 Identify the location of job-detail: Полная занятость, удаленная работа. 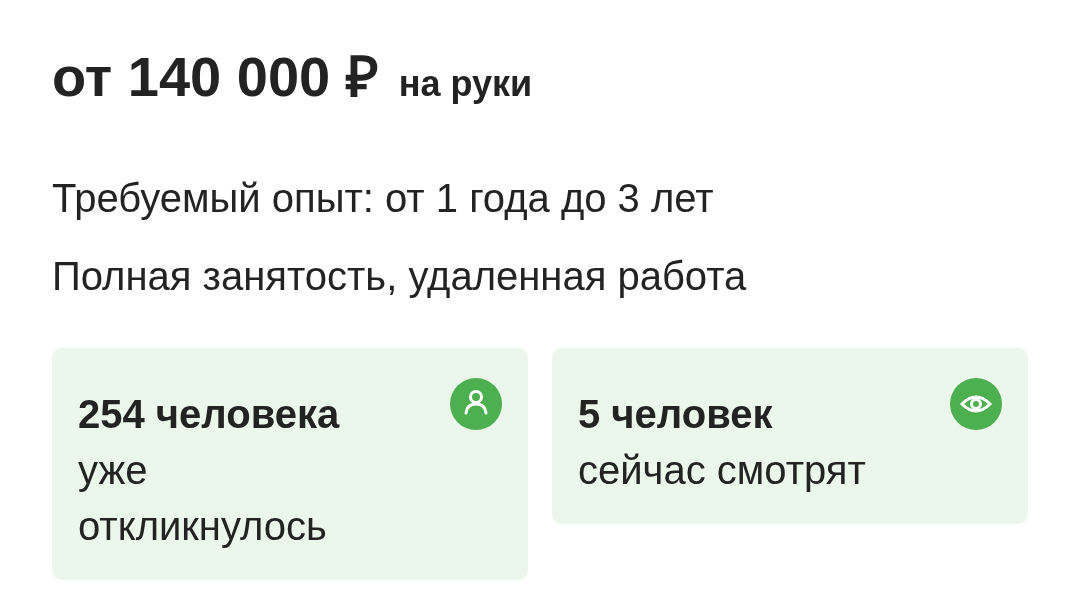
(400, 276).